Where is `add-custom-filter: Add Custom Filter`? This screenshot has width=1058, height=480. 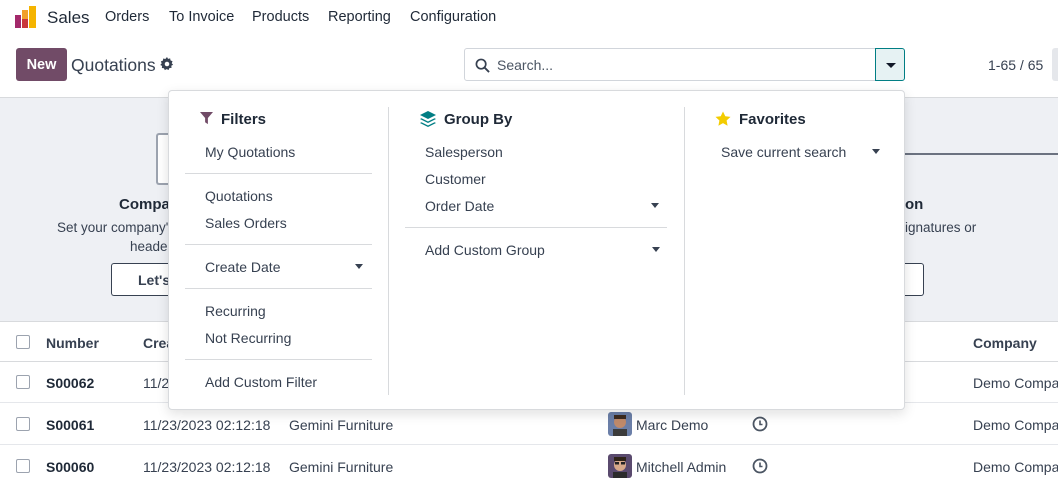 add-custom-filter: Add Custom Filter is located at coordinates (261, 382).